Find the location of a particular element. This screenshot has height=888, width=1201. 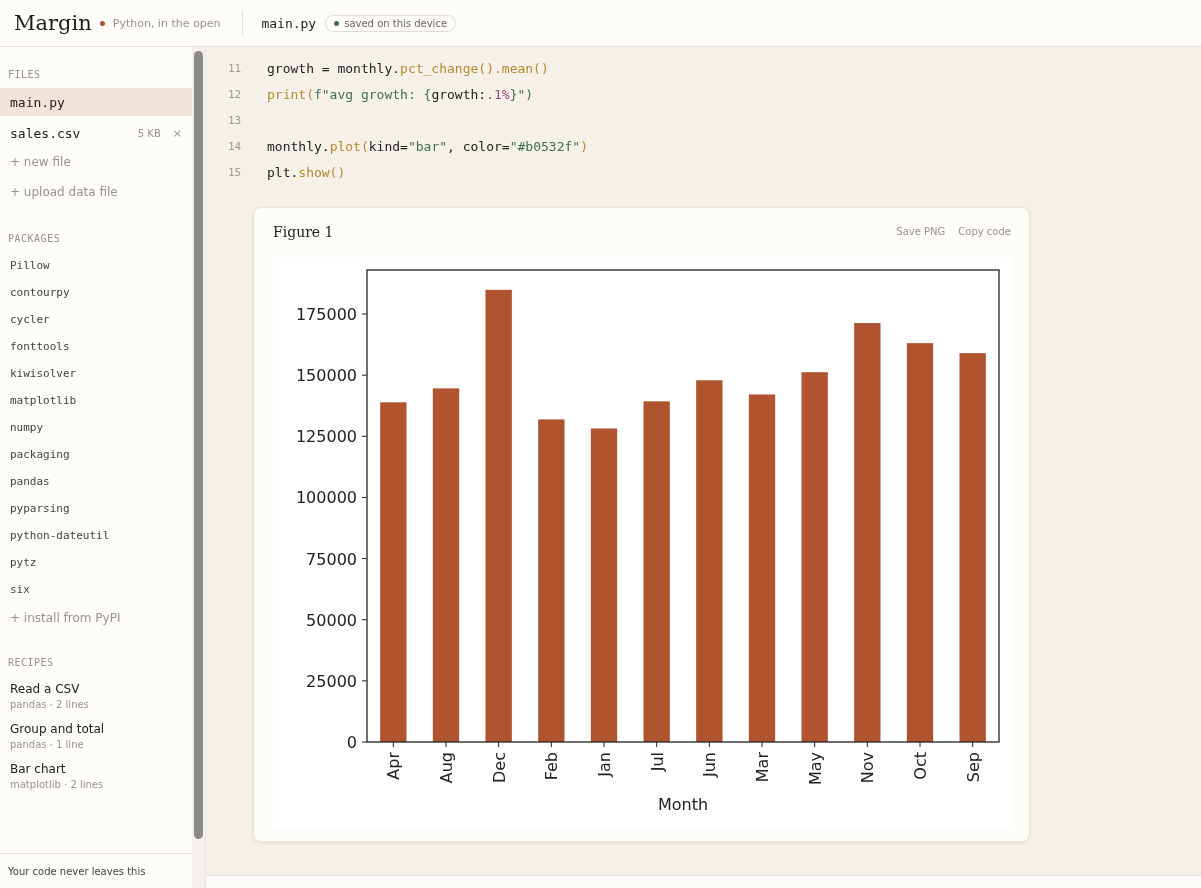

code-line: plt.show() is located at coordinates (306, 172).